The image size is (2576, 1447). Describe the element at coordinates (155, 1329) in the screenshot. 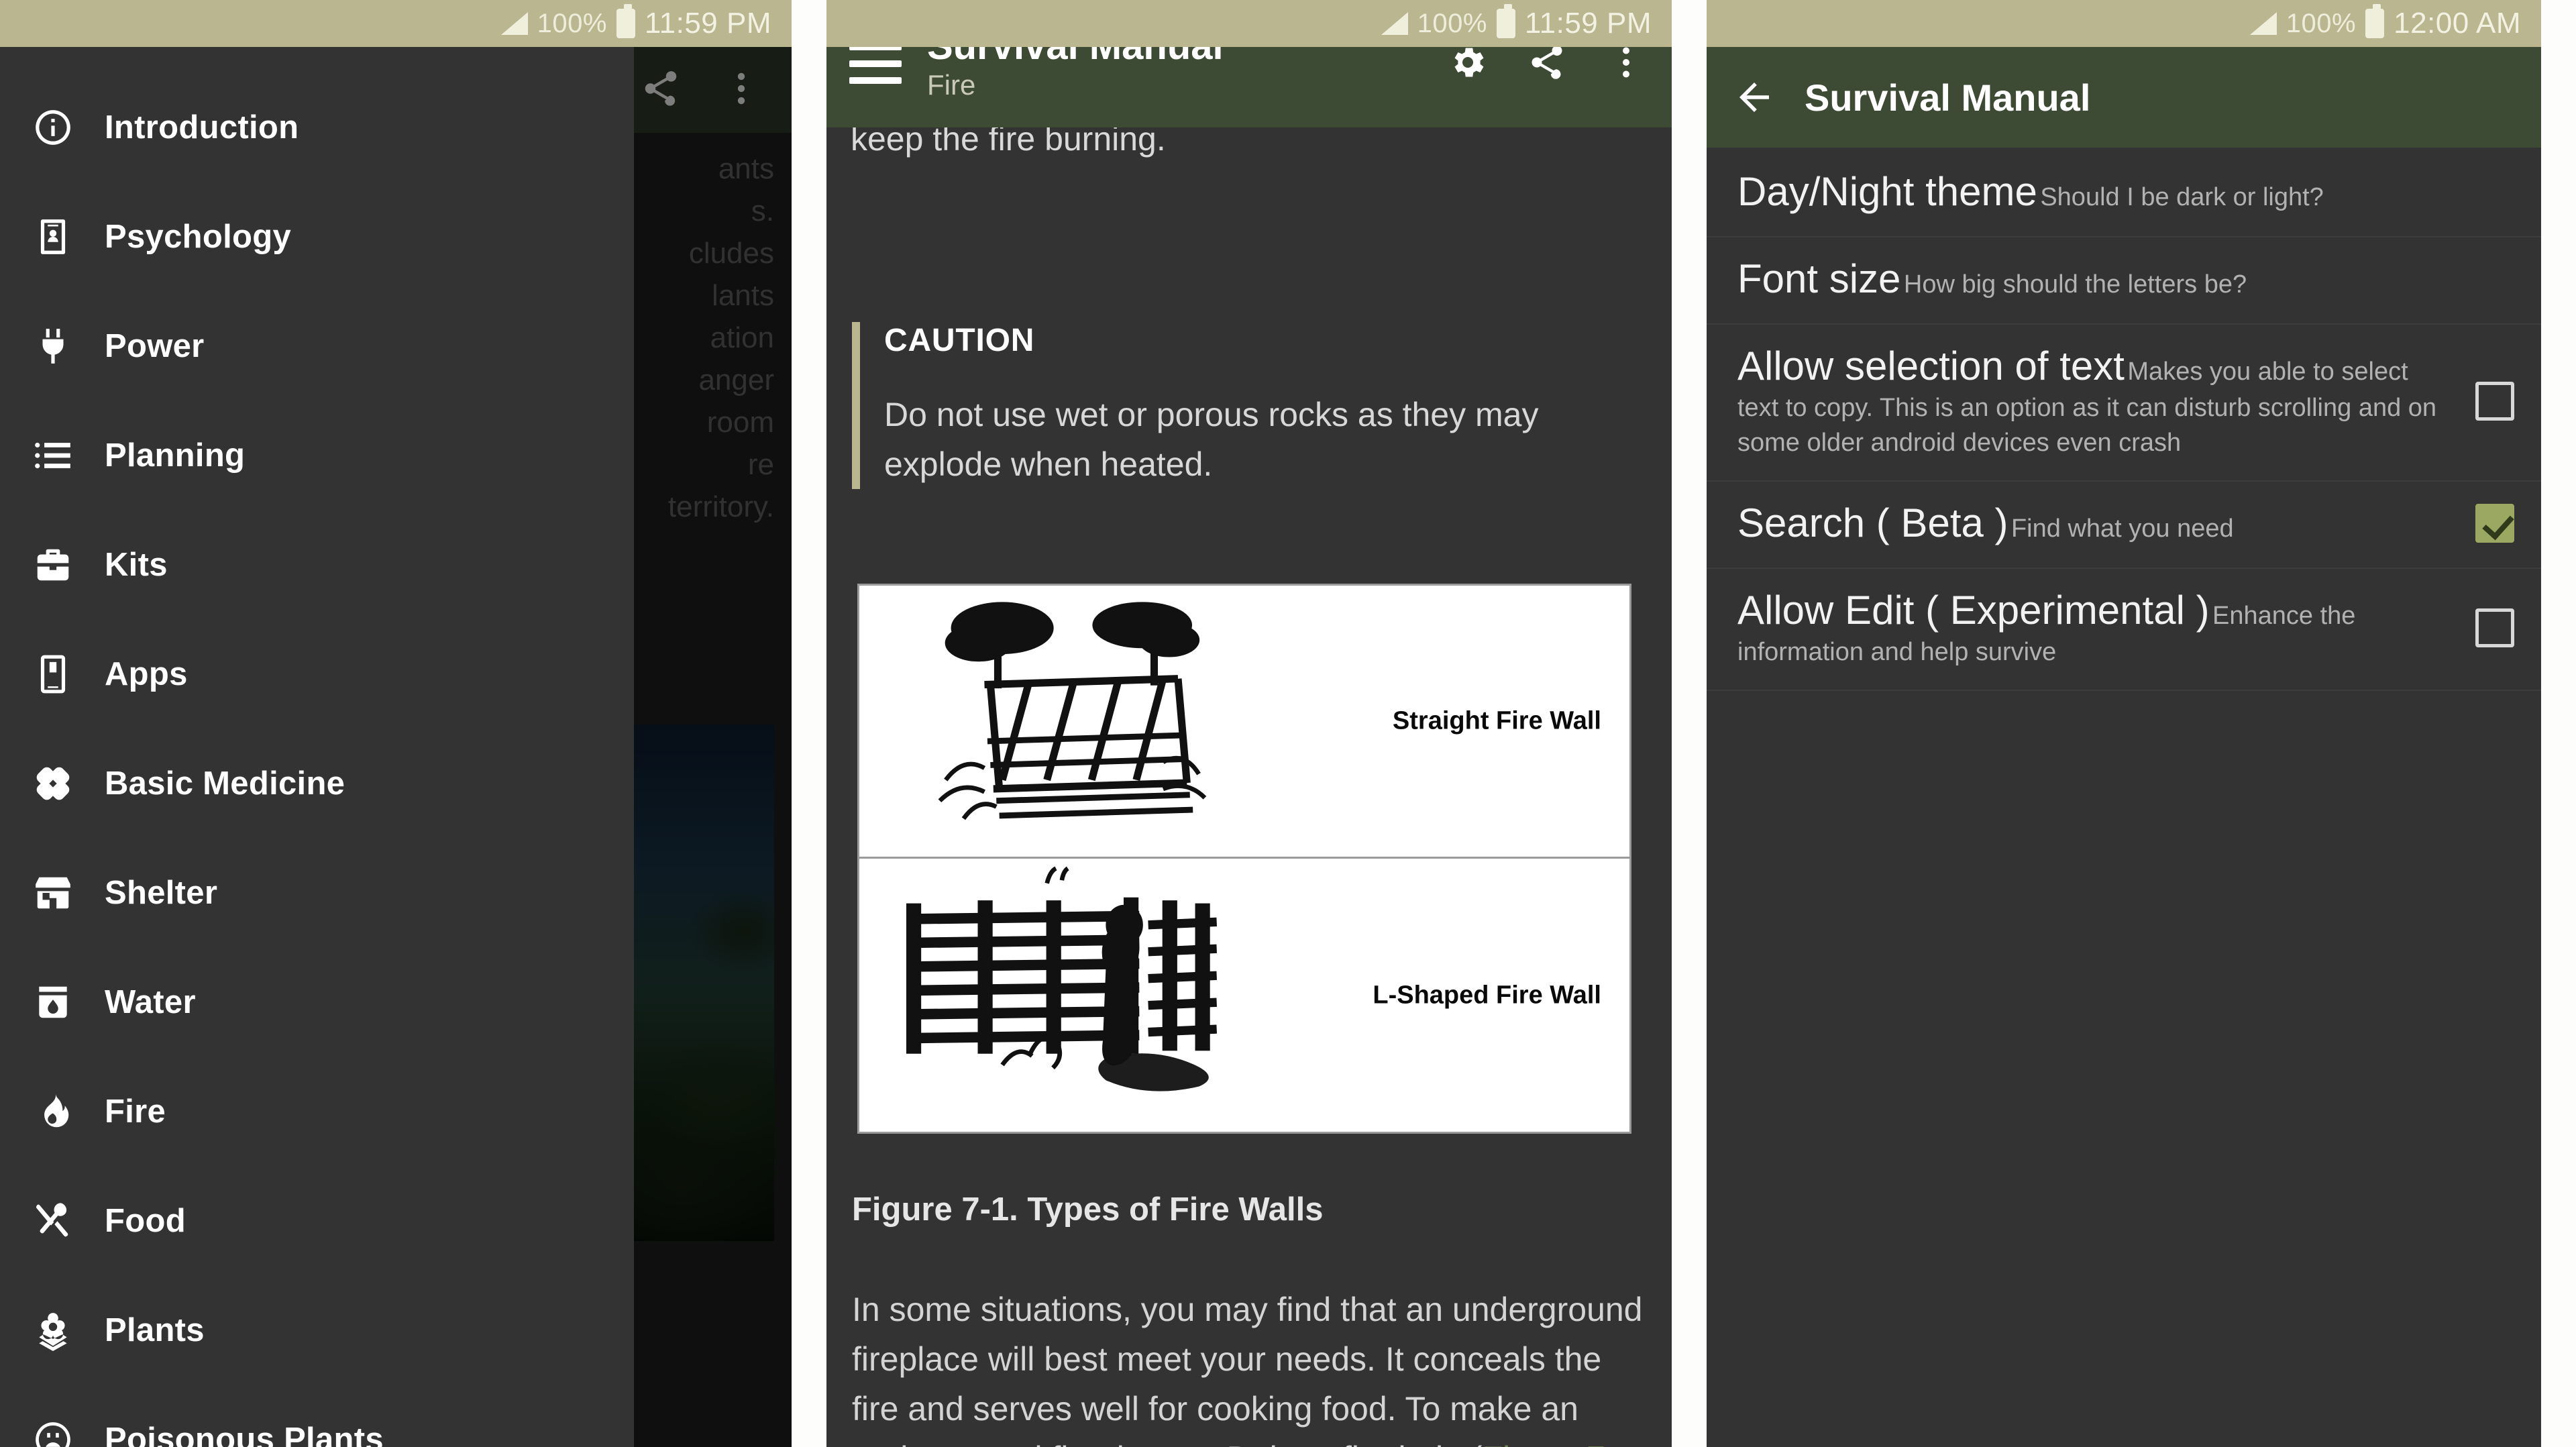

I see `sidebar-item-label: Plants` at that location.